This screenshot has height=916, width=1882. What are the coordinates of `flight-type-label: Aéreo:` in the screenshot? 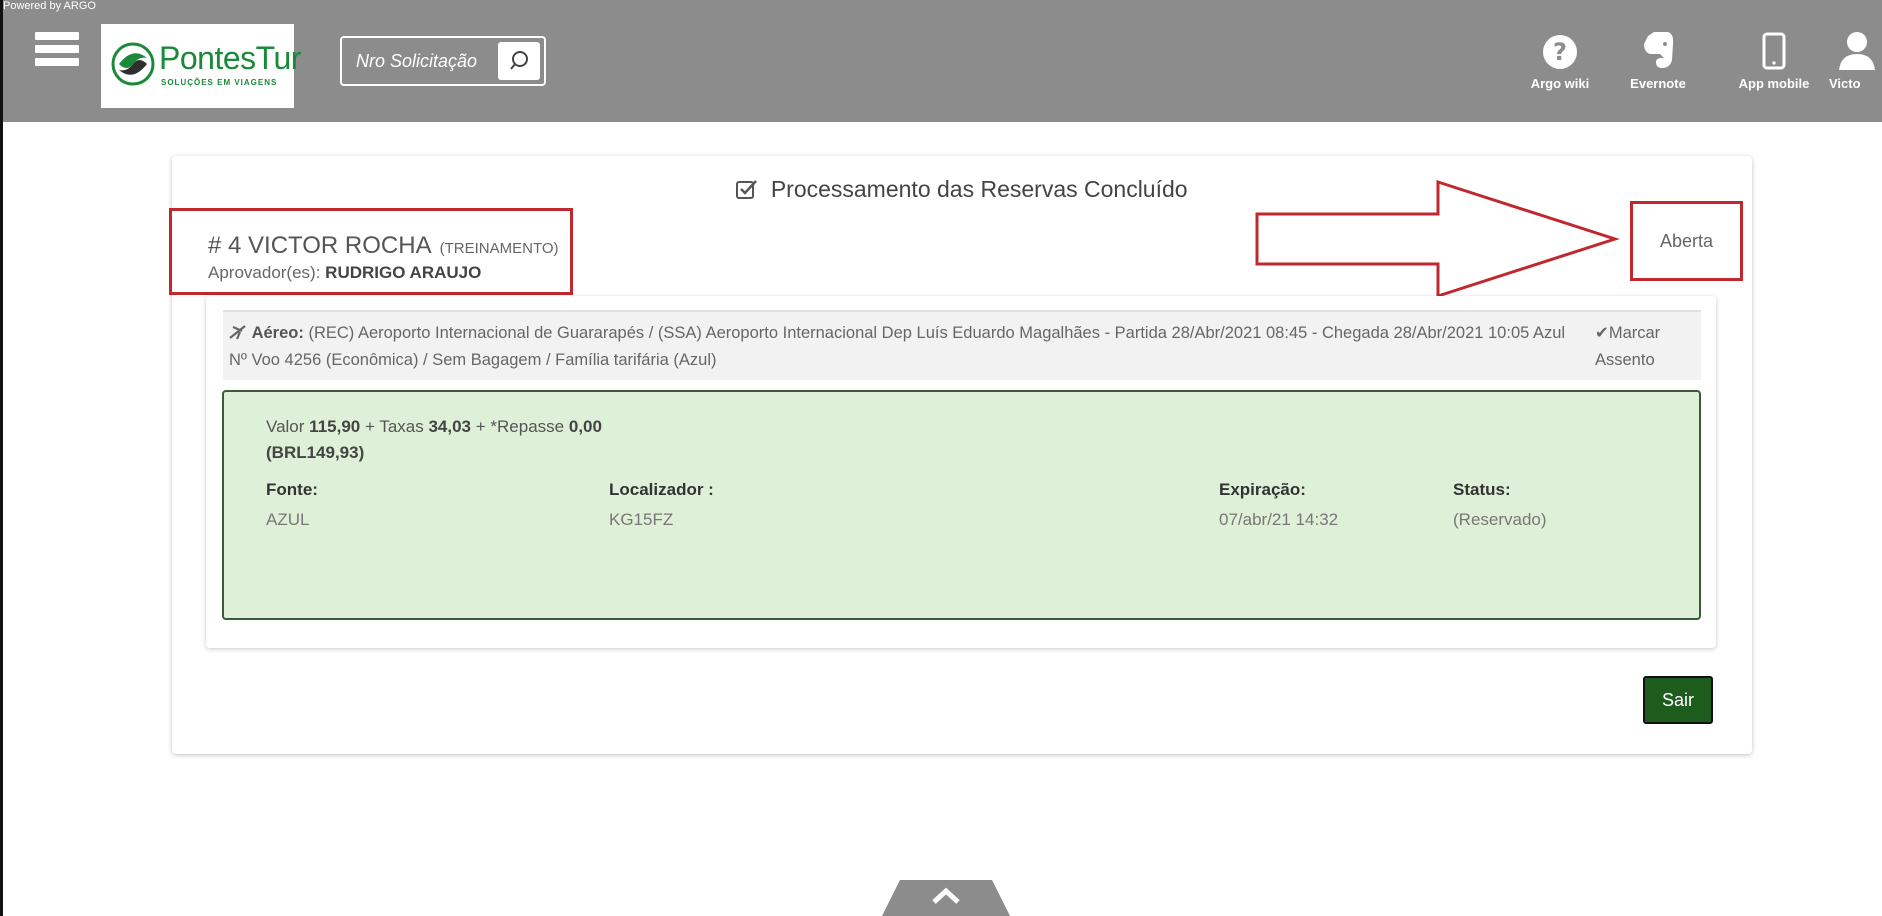 It's located at (277, 333).